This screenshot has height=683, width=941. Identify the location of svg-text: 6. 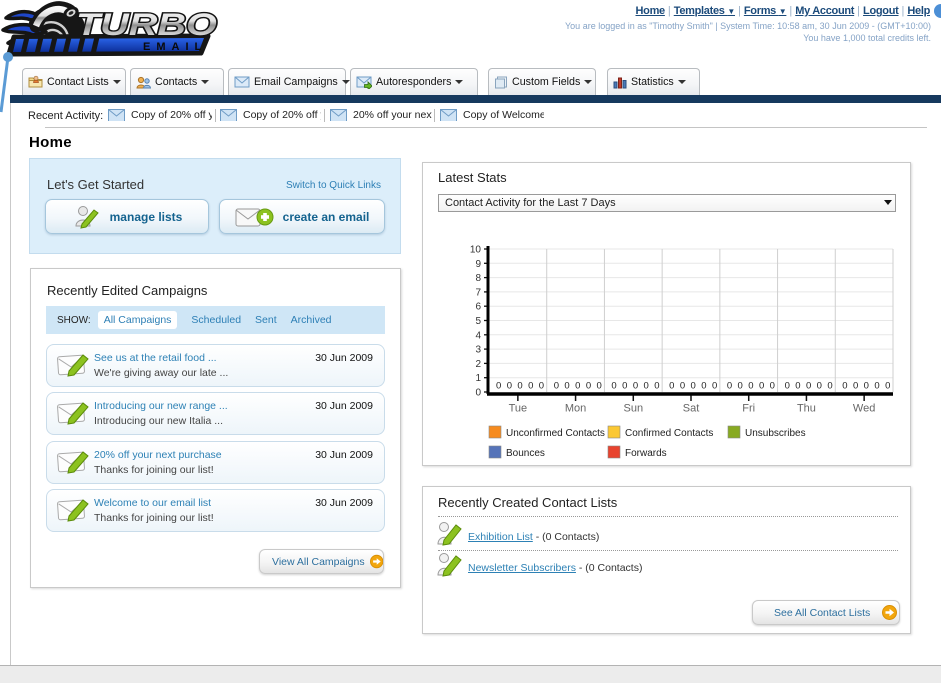
(478, 307).